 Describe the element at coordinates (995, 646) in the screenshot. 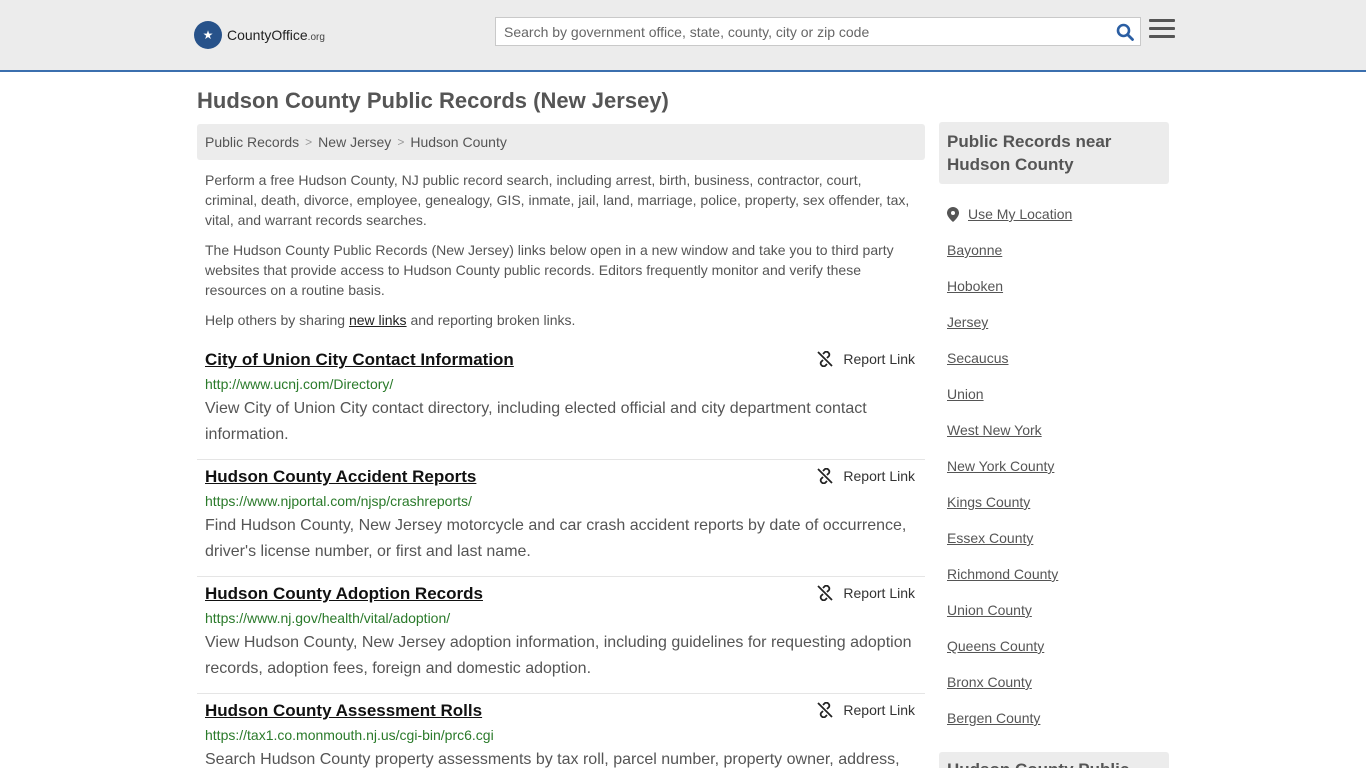

I see `nearby-link-queens-county: Queens County` at that location.